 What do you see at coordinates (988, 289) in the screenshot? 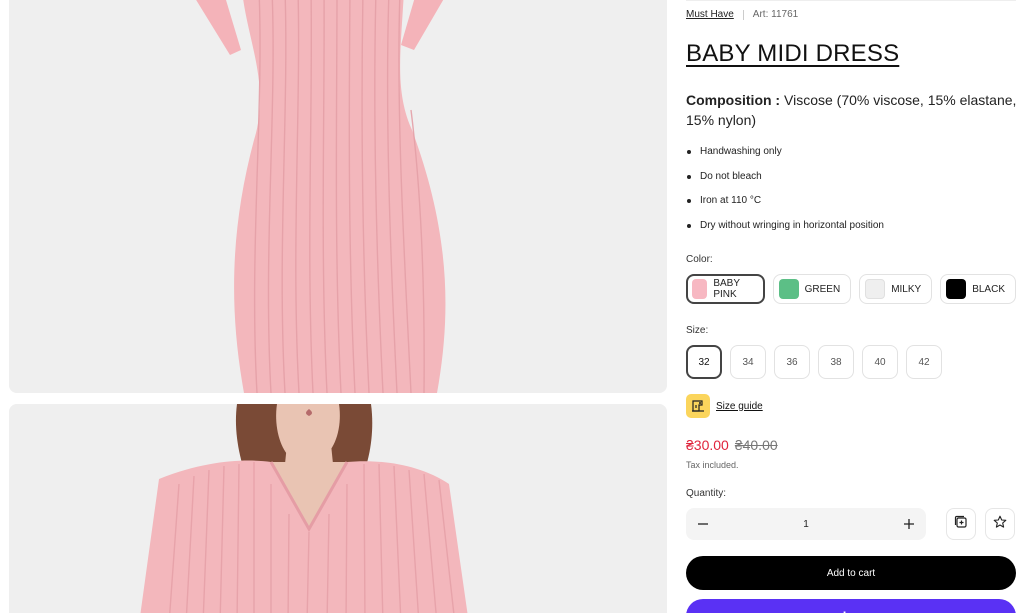
I see `color-option-label: BLACK` at bounding box center [988, 289].